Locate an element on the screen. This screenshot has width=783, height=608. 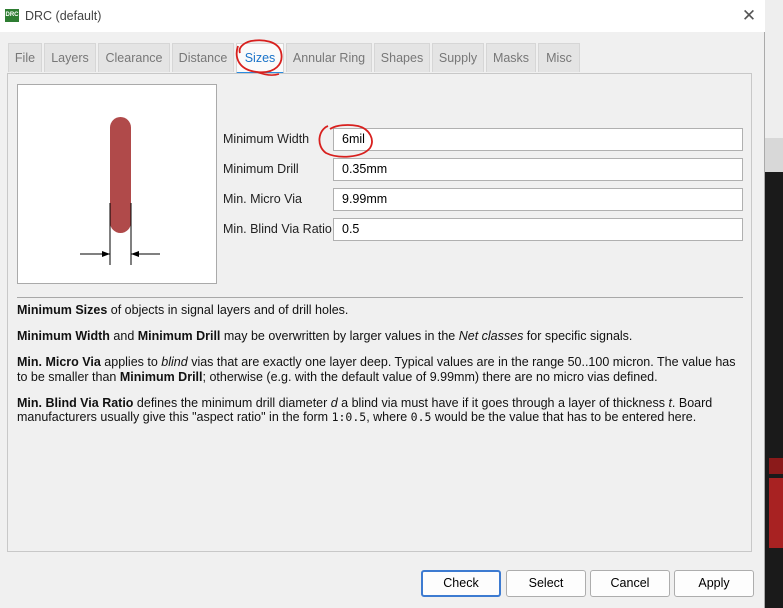
select-button: Select is located at coordinates (546, 583).